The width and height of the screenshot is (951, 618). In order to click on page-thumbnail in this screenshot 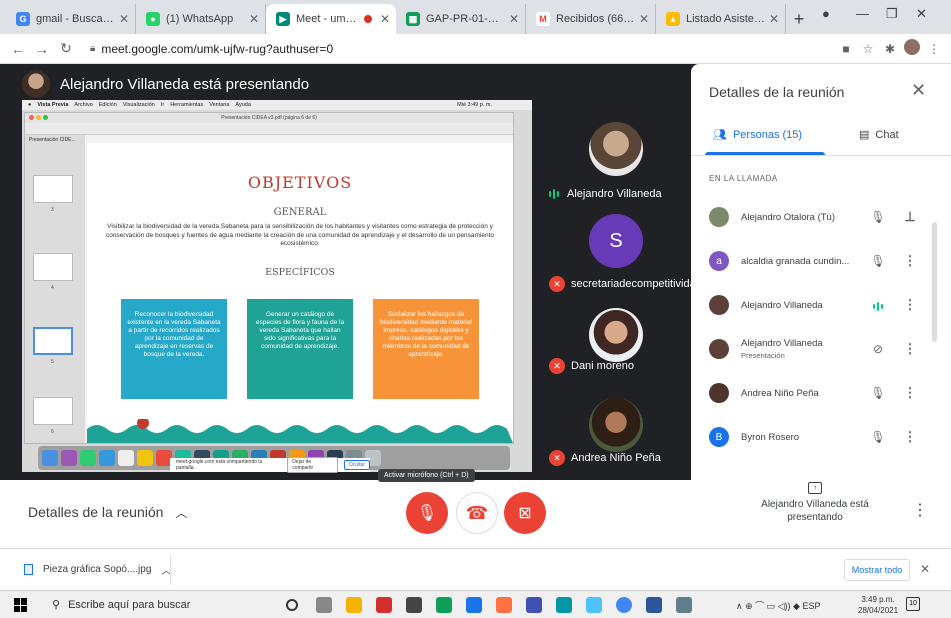, I will do `click(53, 267)`.